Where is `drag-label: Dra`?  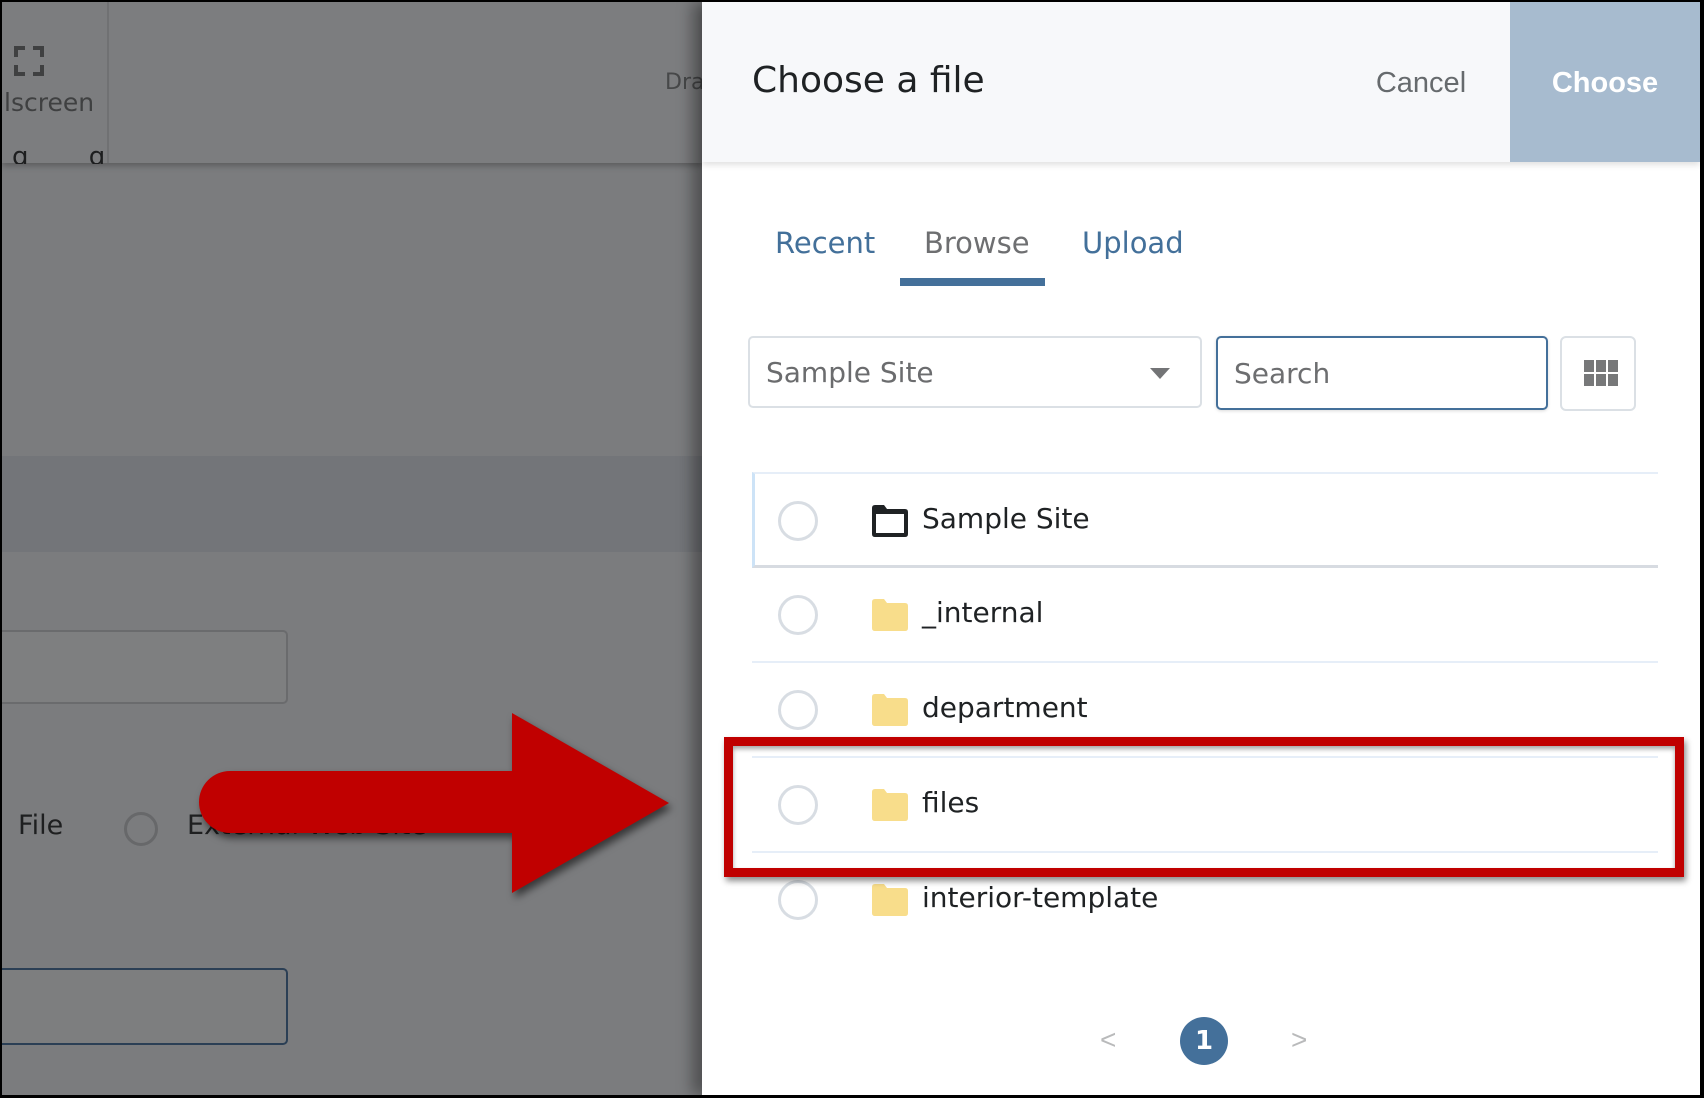
drag-label: Dra is located at coordinates (685, 82).